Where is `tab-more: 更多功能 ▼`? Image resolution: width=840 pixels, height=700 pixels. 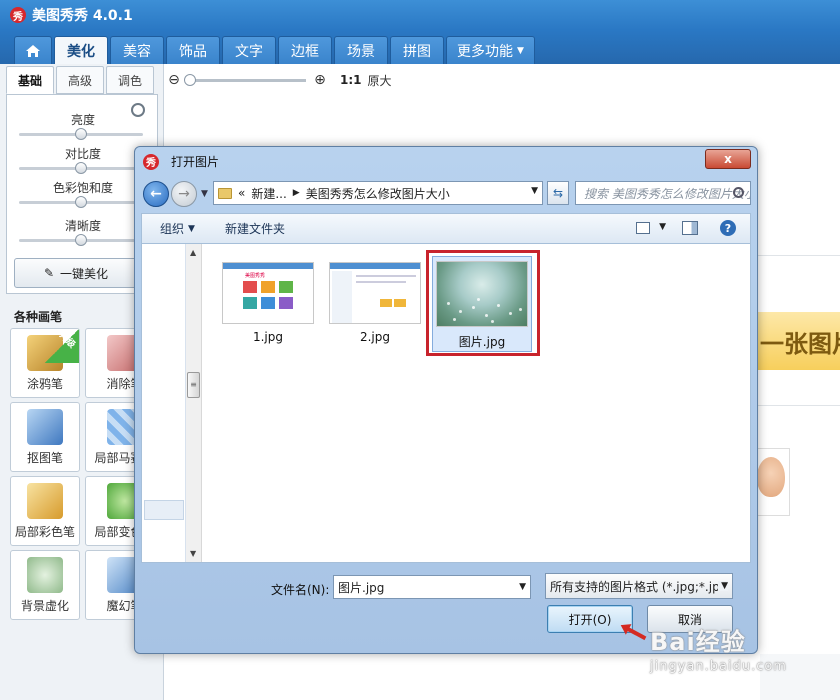
tab-more: 更多功能 ▼ is located at coordinates (490, 50).